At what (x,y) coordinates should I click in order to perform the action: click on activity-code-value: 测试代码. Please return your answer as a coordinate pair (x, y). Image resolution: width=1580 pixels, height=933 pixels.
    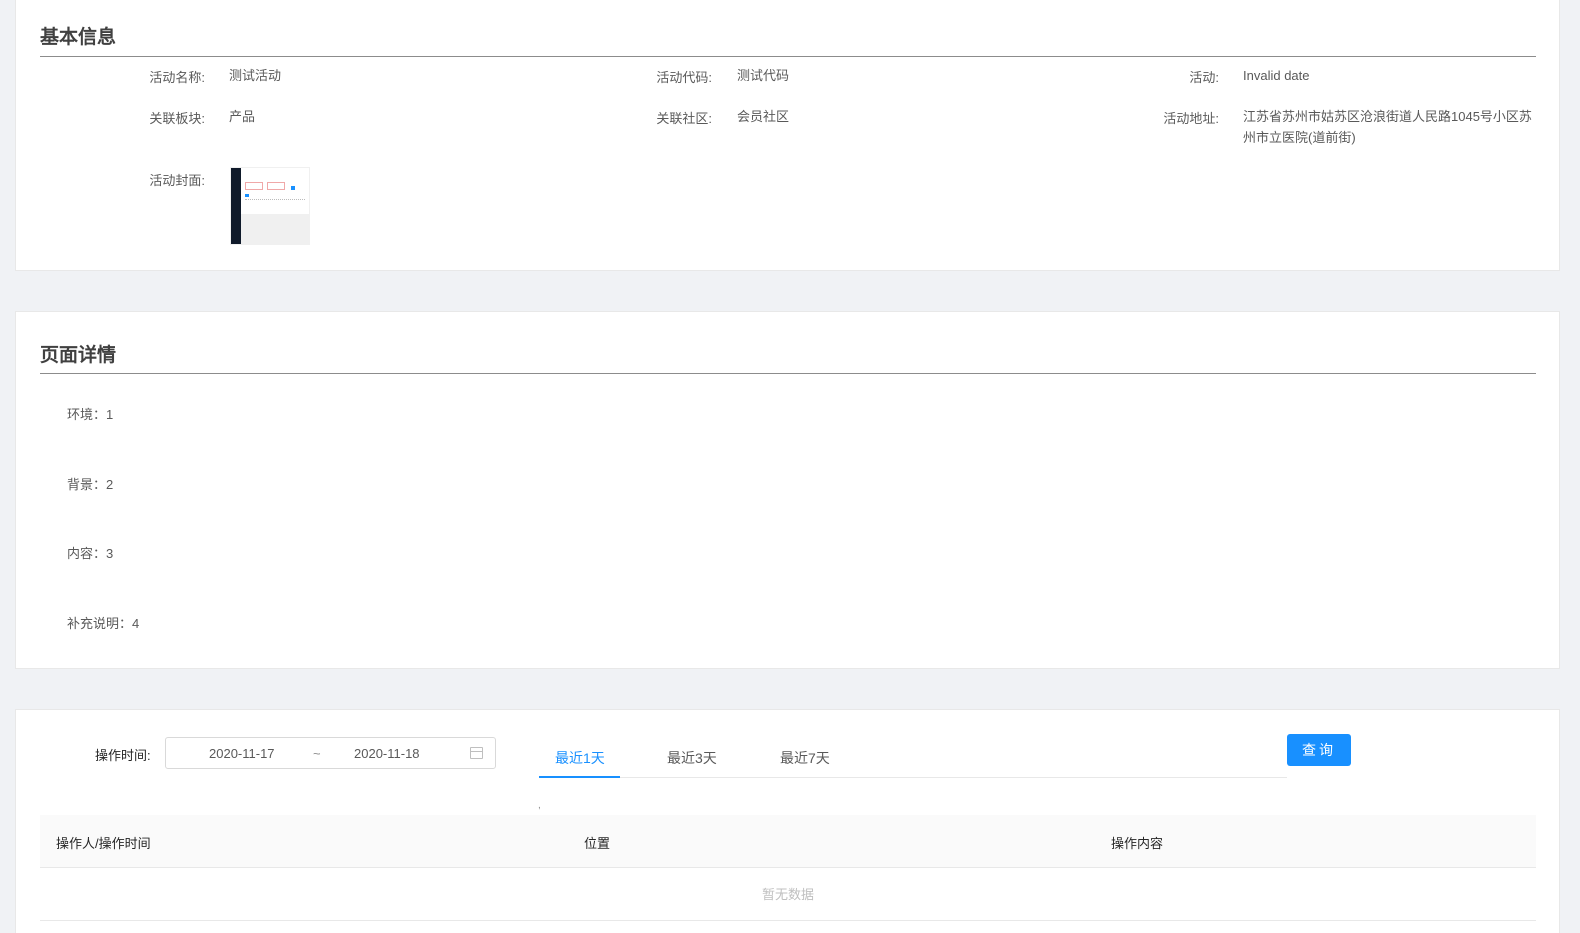
    Looking at the image, I should click on (763, 75).